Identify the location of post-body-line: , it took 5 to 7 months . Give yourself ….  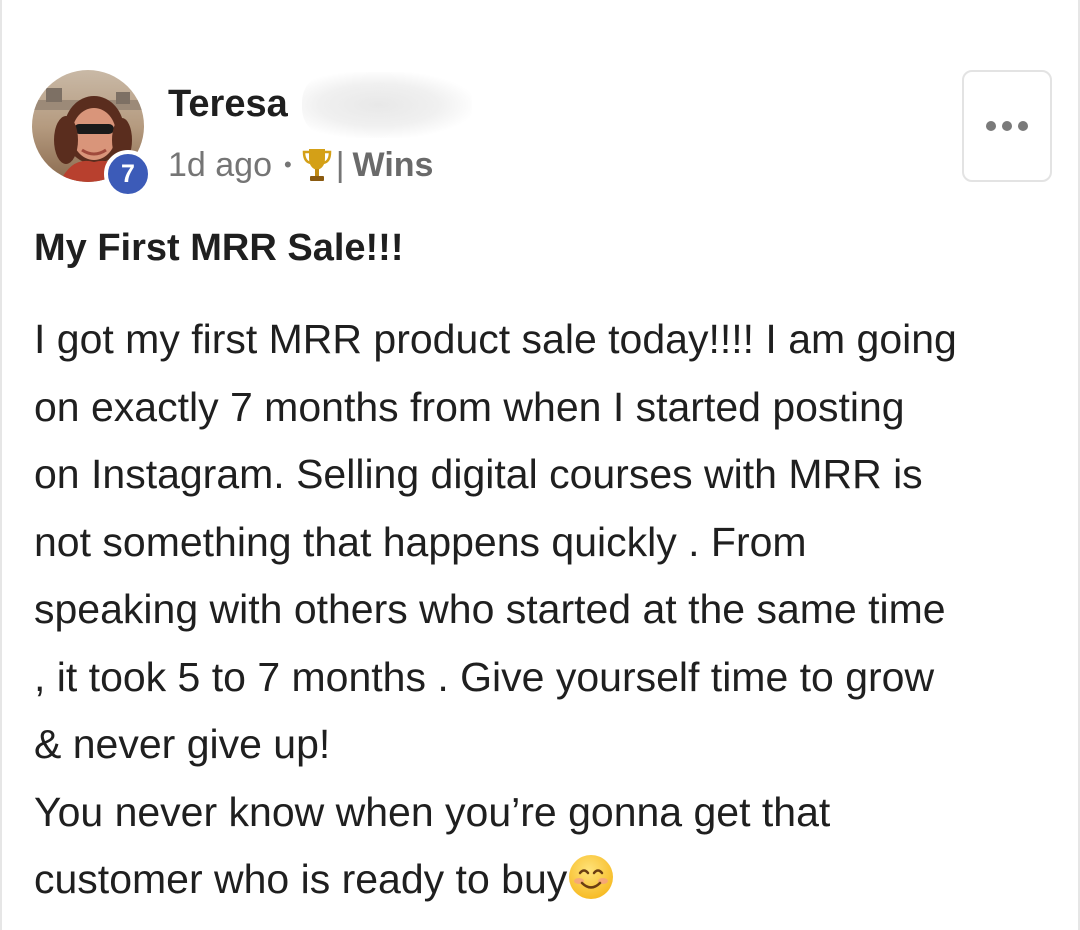
(484, 676).